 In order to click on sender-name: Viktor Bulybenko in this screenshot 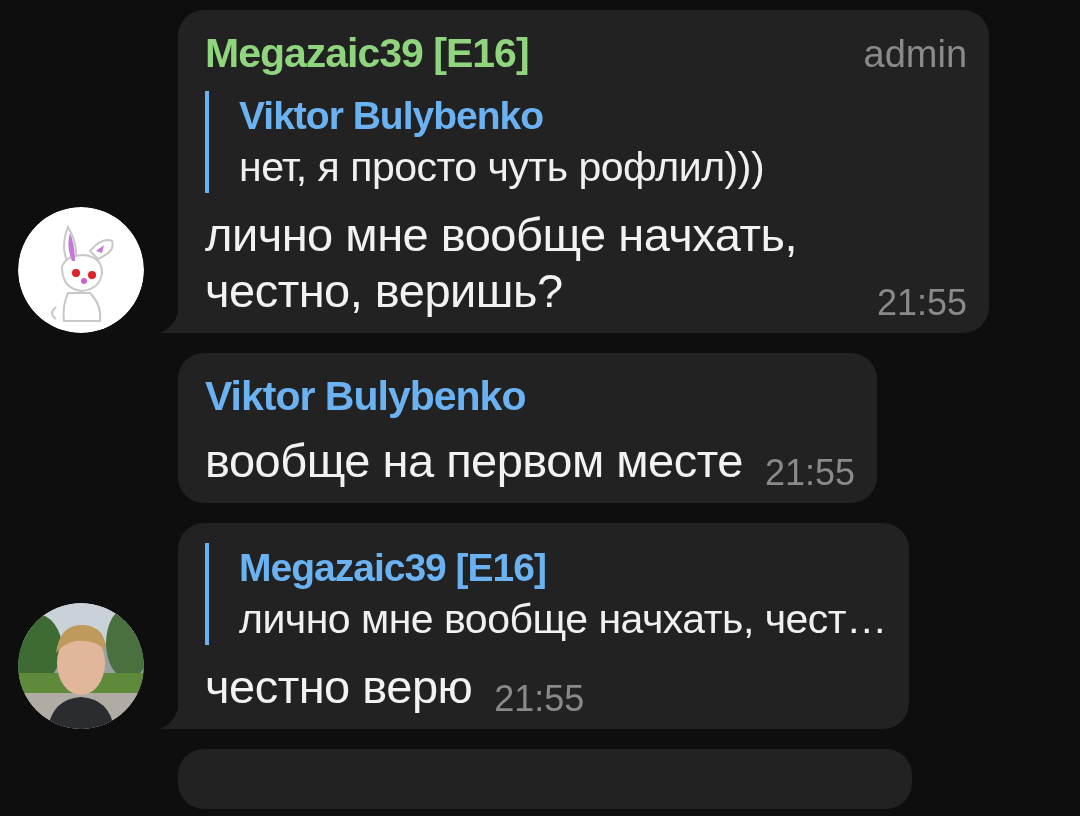, I will do `click(365, 396)`.